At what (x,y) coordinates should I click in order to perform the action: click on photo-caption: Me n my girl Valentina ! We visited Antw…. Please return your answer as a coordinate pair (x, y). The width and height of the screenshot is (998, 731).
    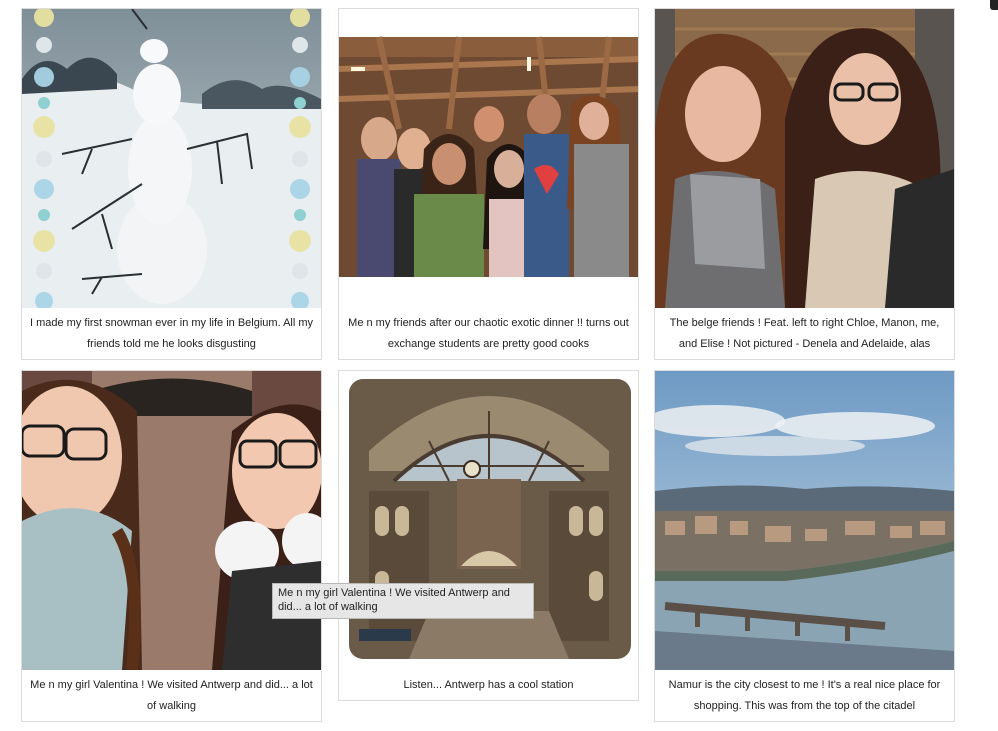
    Looking at the image, I should click on (171, 695).